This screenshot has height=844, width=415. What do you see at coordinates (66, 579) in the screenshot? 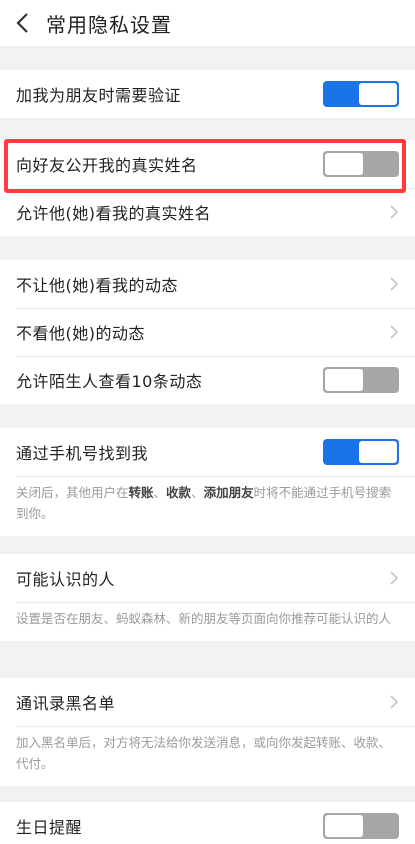
I see `people-may-know-label: 可能认识的人` at bounding box center [66, 579].